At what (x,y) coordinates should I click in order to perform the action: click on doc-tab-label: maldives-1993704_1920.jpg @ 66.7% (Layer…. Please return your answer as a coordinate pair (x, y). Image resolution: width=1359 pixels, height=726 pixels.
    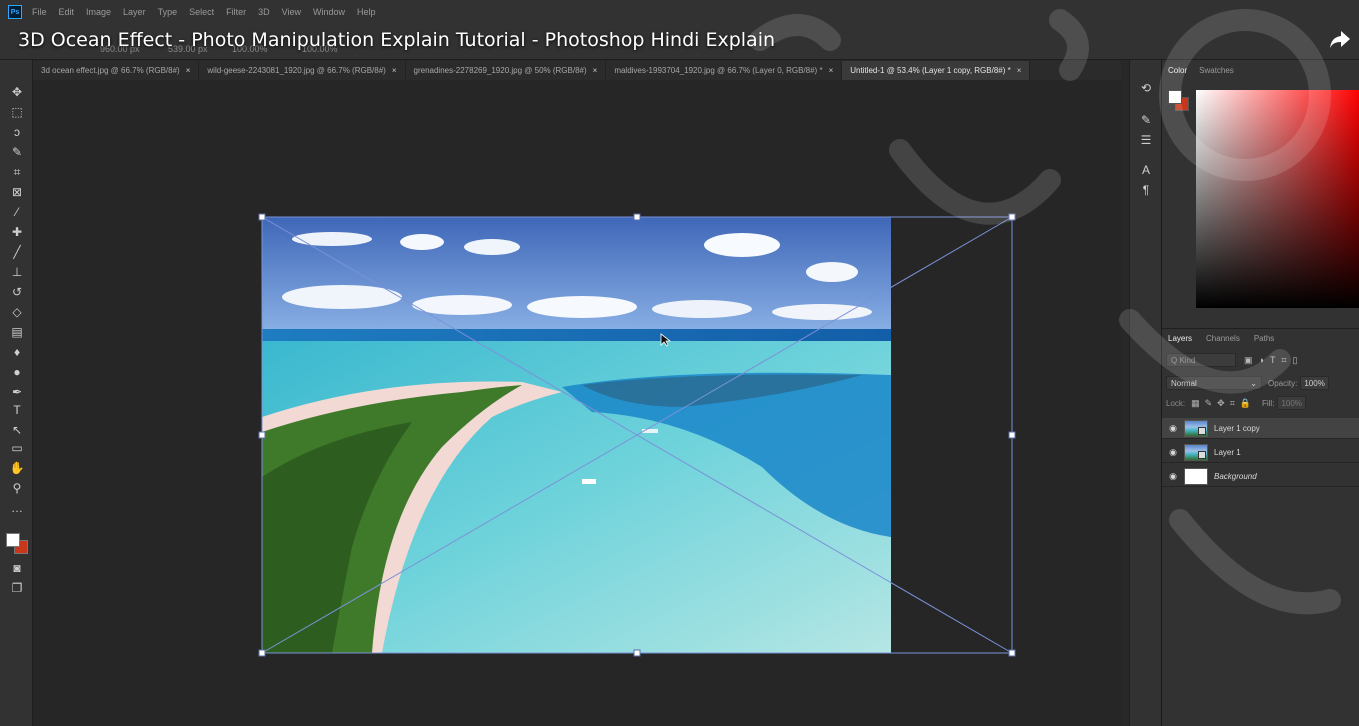
    Looking at the image, I should click on (718, 70).